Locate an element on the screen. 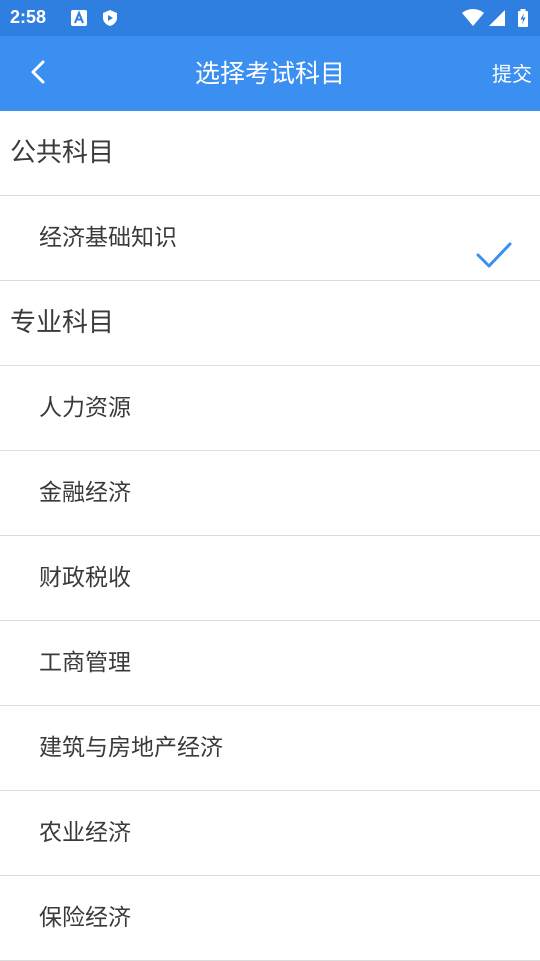 The image size is (540, 961). battery-icon is located at coordinates (523, 18).